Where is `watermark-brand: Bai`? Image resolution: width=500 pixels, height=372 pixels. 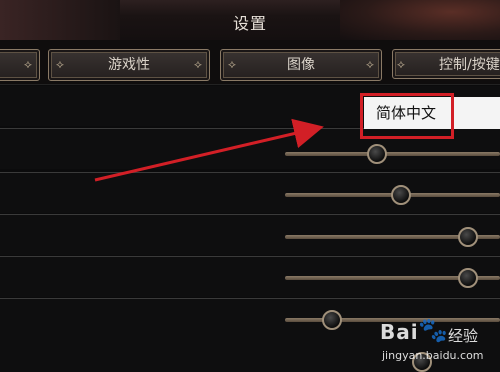 watermark-brand: Bai is located at coordinates (399, 332).